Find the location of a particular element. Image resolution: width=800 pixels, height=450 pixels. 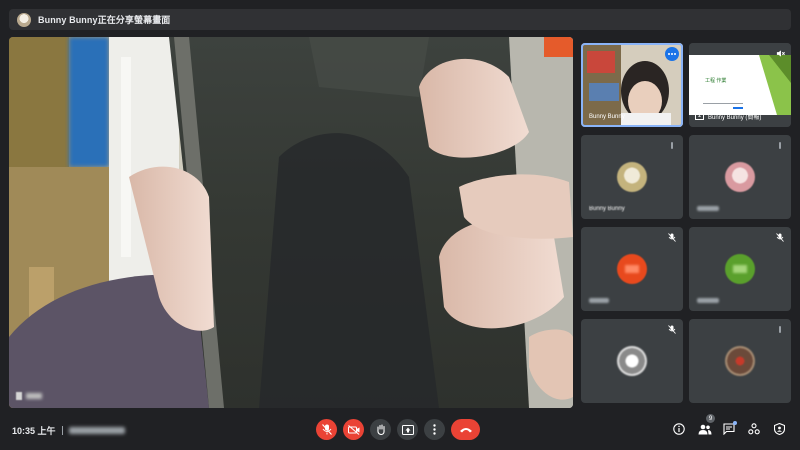

activities-button is located at coordinates (754, 429).